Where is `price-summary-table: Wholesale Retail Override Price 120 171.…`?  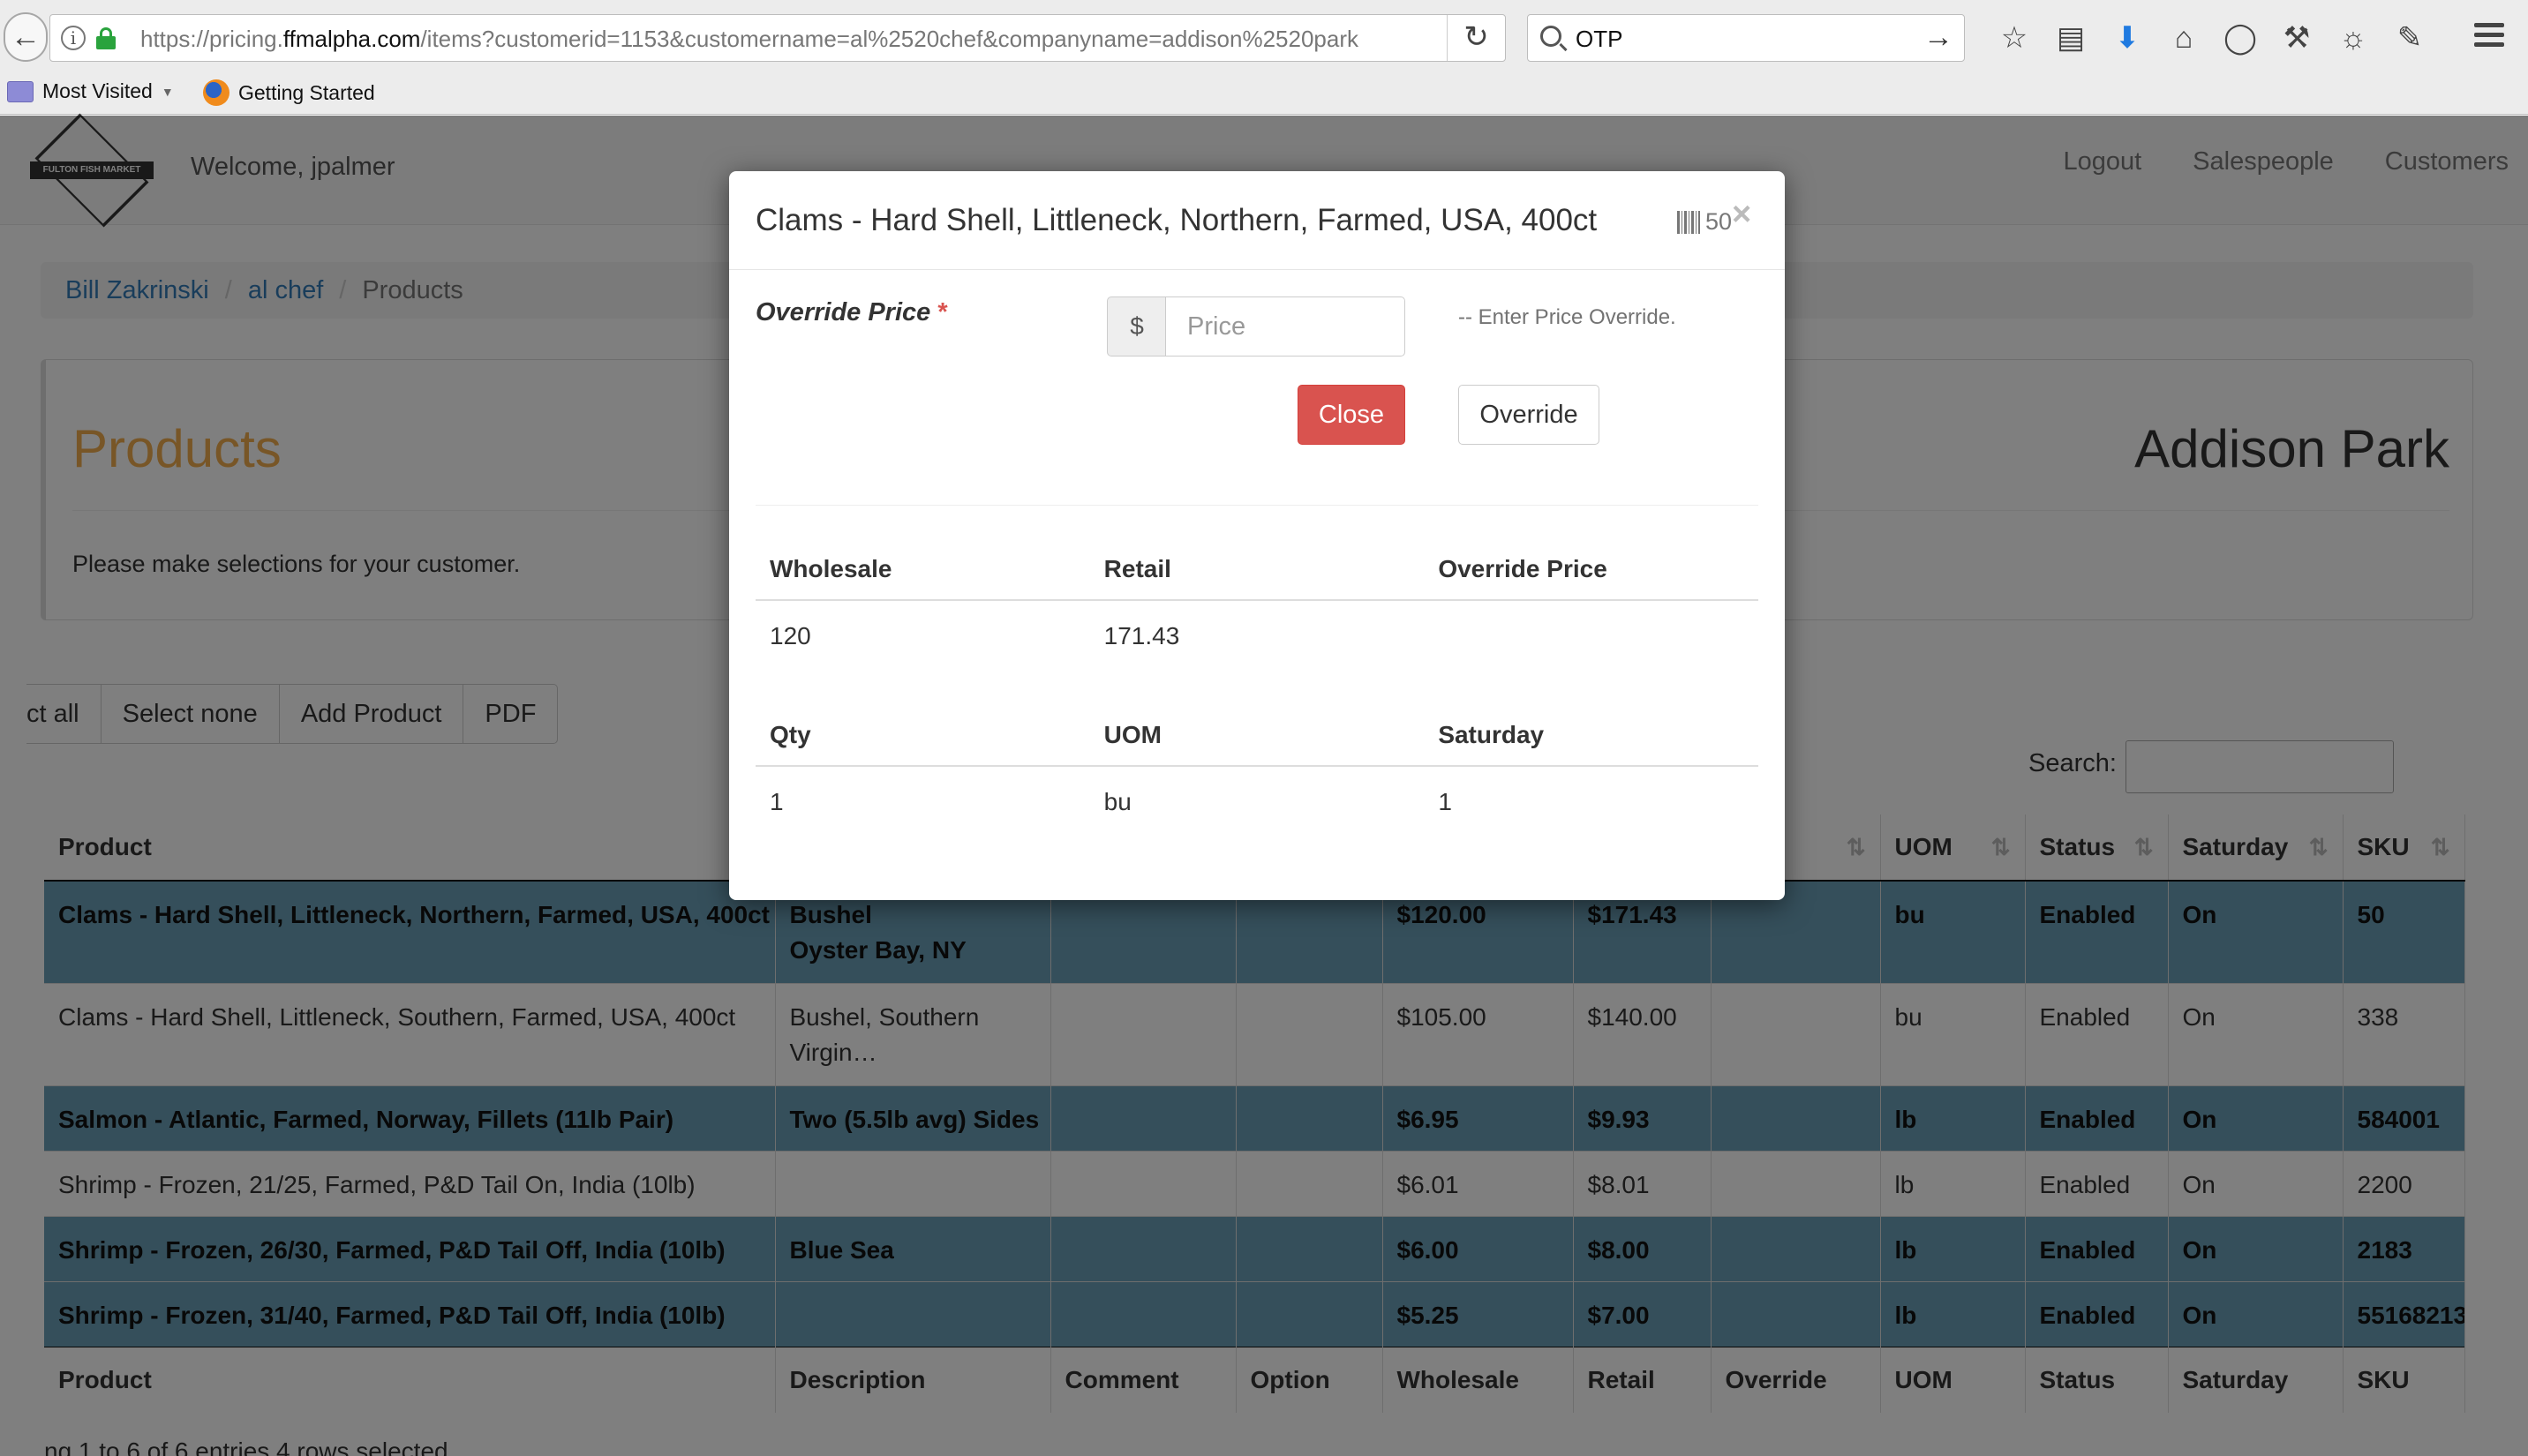
price-summary-table: Wholesale Retail Override Price 120 171.… is located at coordinates (1257, 602).